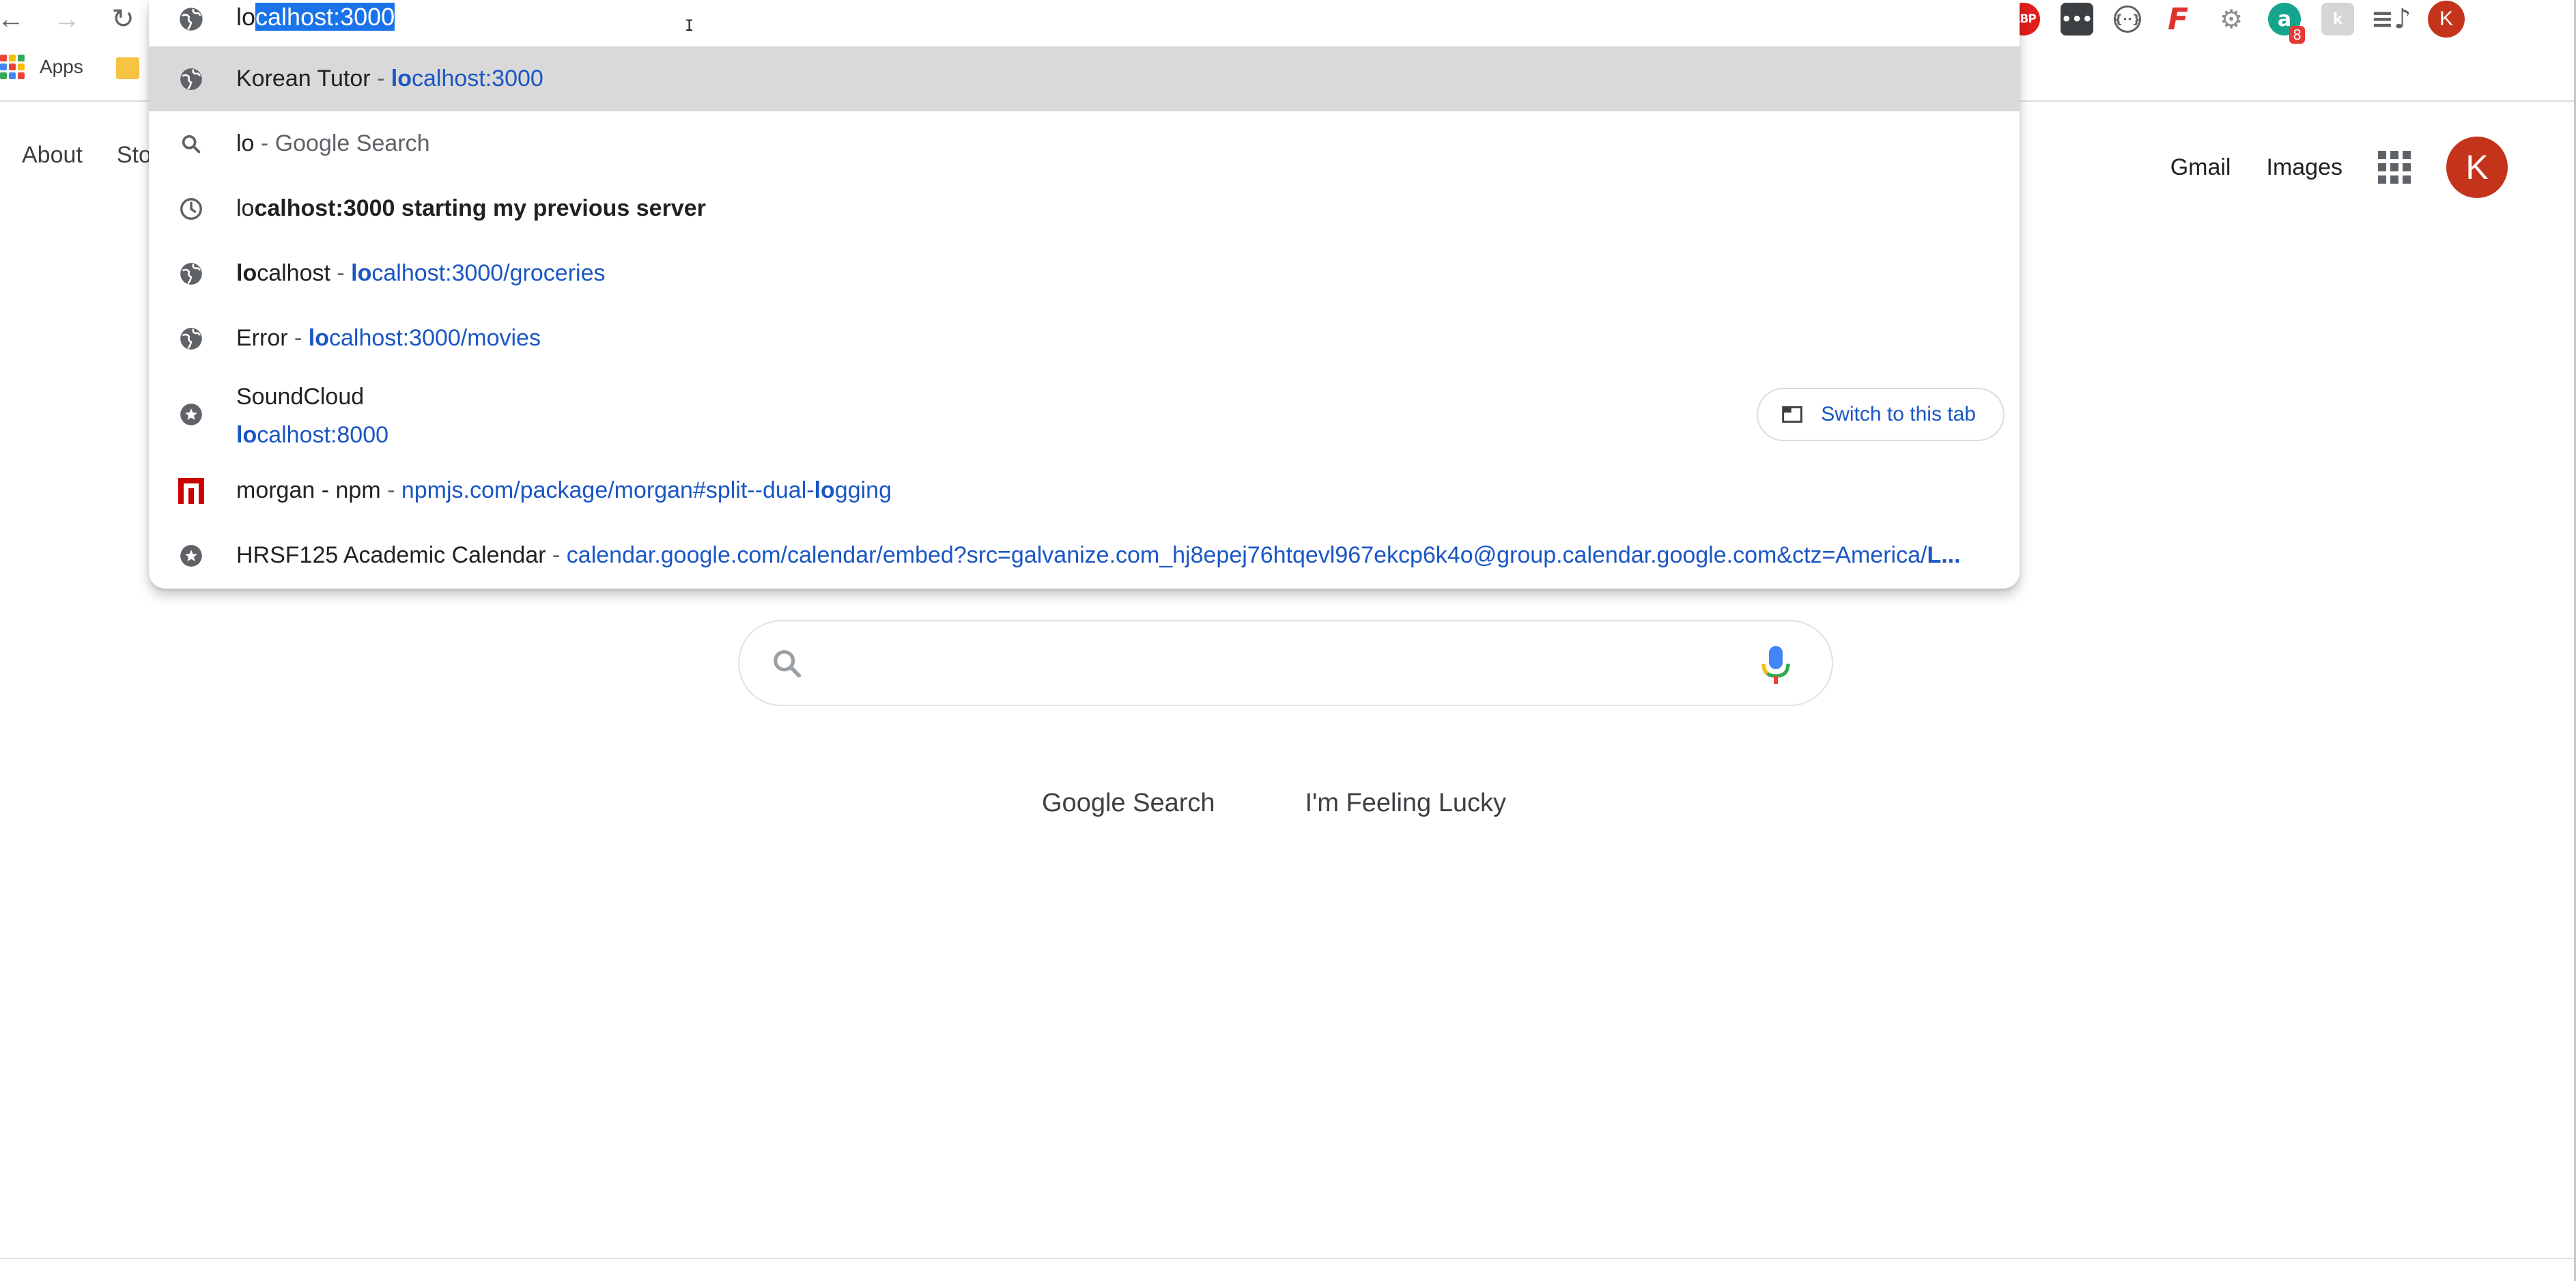  Describe the element at coordinates (1274, 803) in the screenshot. I see `search-buttons: Google Search I'm Feeling Lucky` at that location.